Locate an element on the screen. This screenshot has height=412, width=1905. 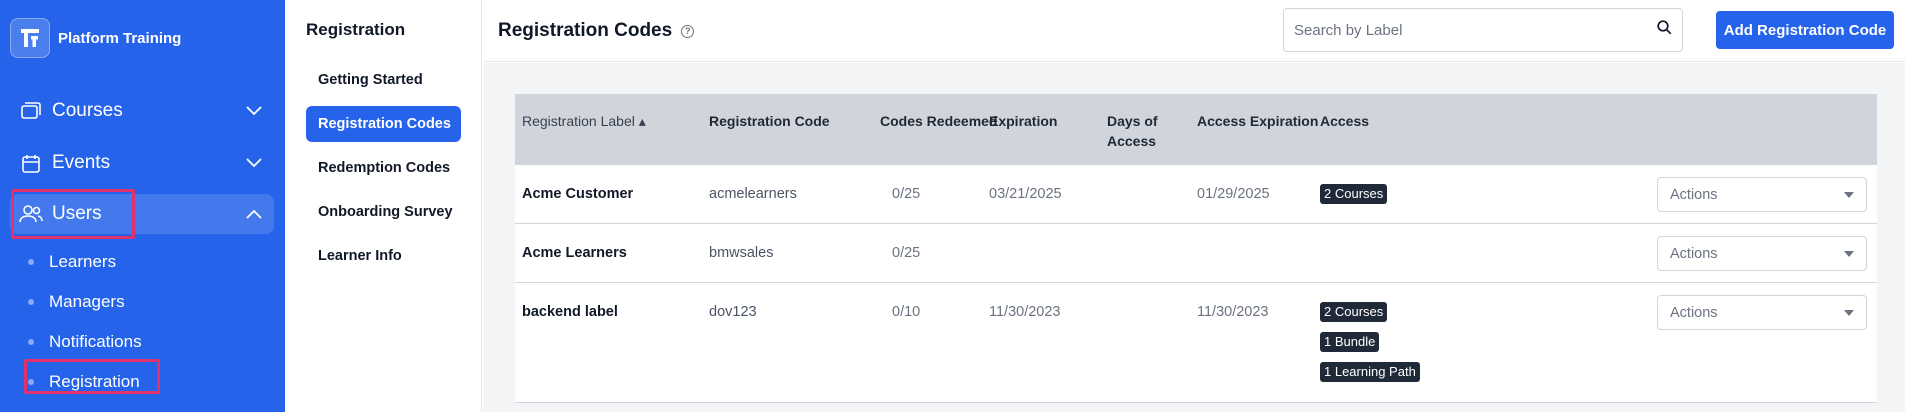
nav-label-events: Events is located at coordinates (81, 162).